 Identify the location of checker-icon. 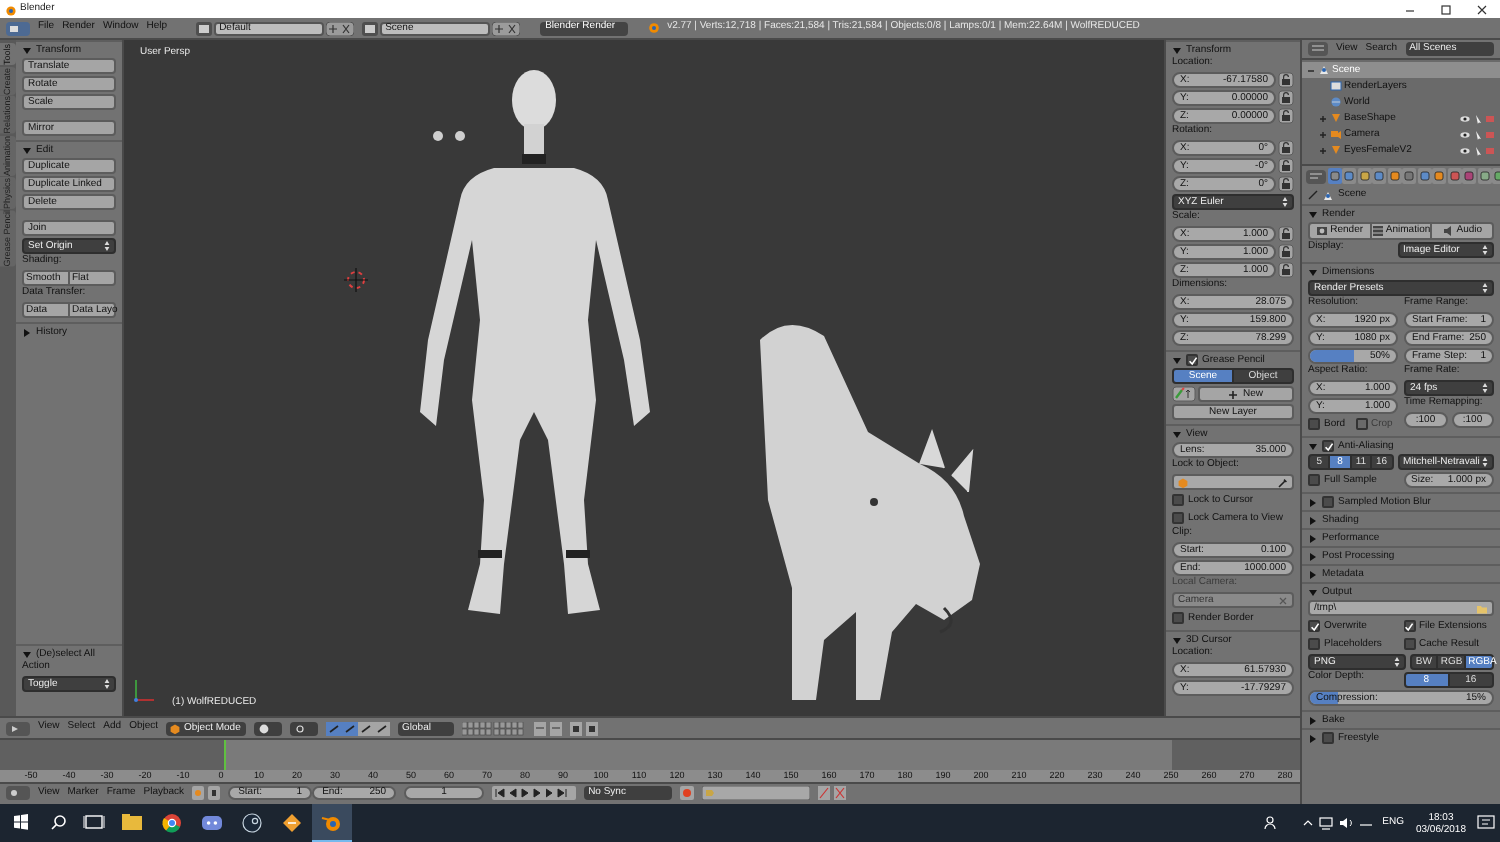
(1469, 176).